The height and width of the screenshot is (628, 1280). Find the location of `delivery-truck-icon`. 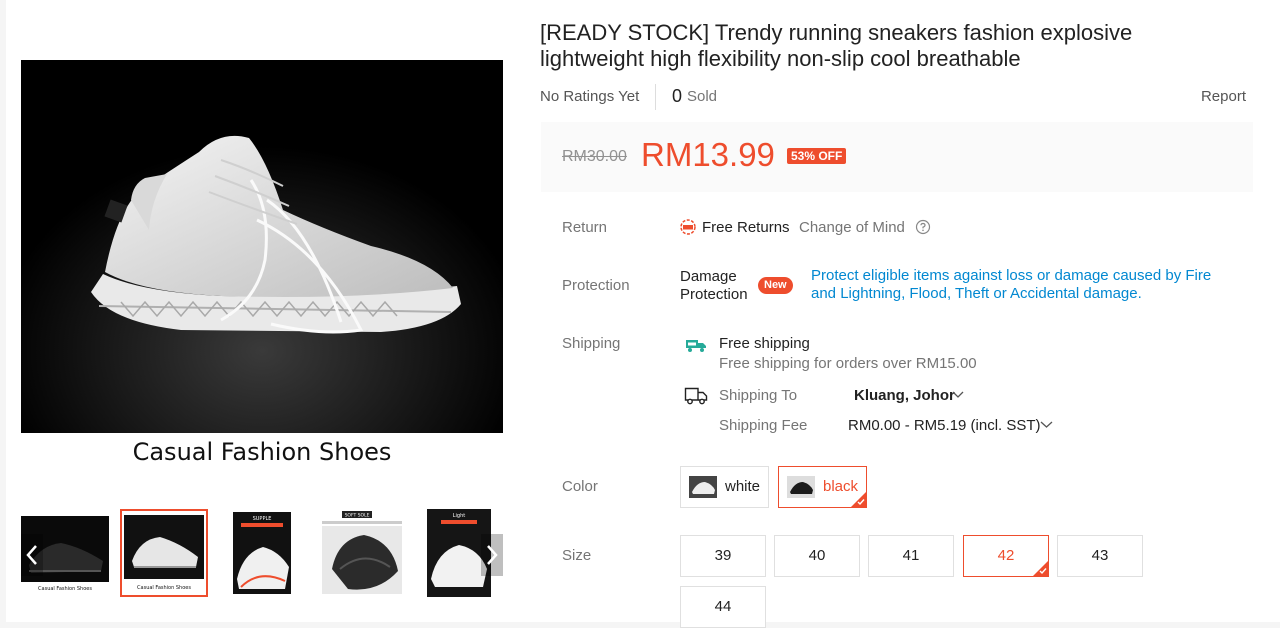

delivery-truck-icon is located at coordinates (696, 396).